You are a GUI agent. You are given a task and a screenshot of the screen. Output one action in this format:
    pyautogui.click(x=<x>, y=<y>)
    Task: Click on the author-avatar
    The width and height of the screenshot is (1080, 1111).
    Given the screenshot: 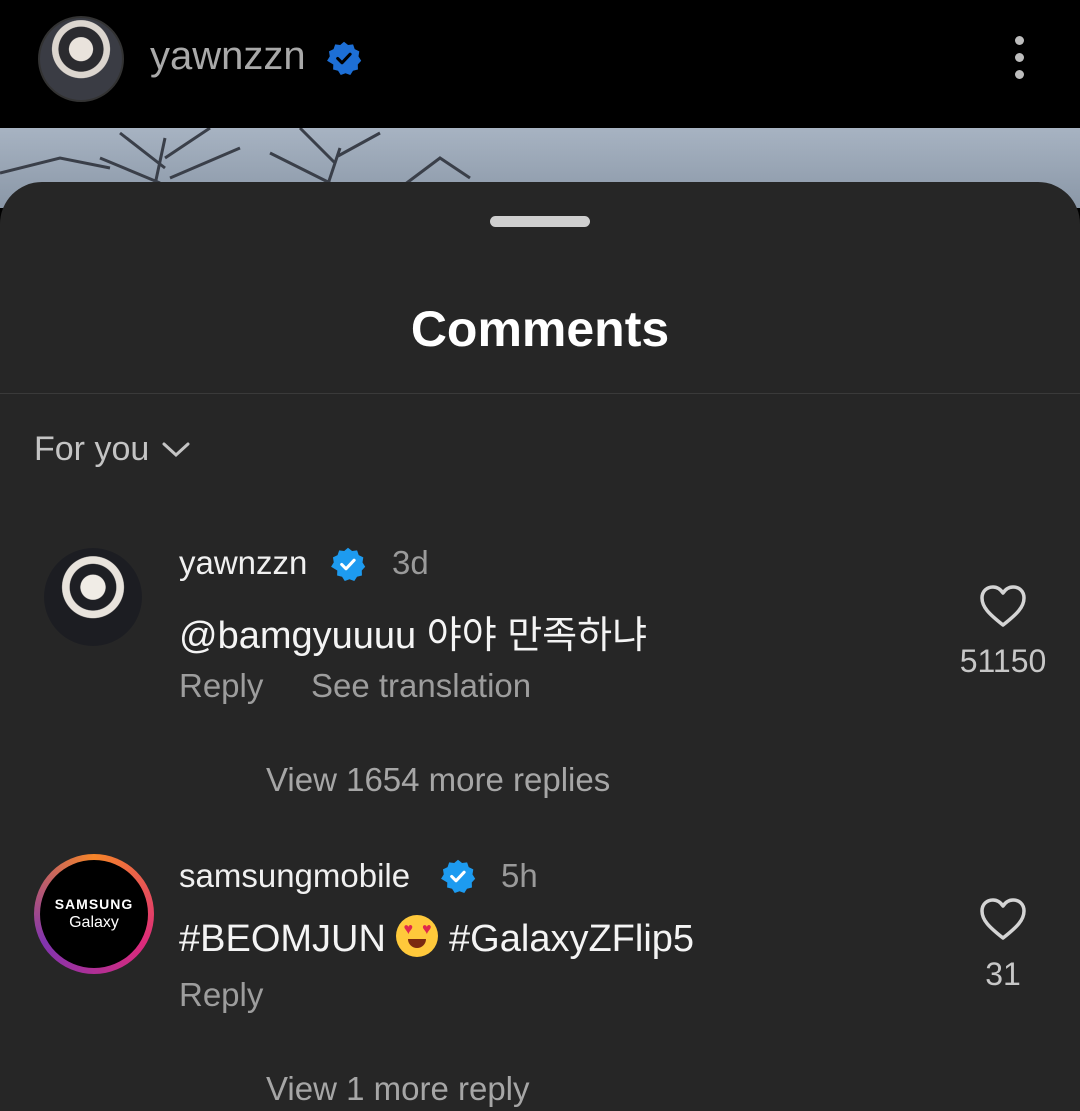 What is the action you would take?
    pyautogui.click(x=81, y=59)
    